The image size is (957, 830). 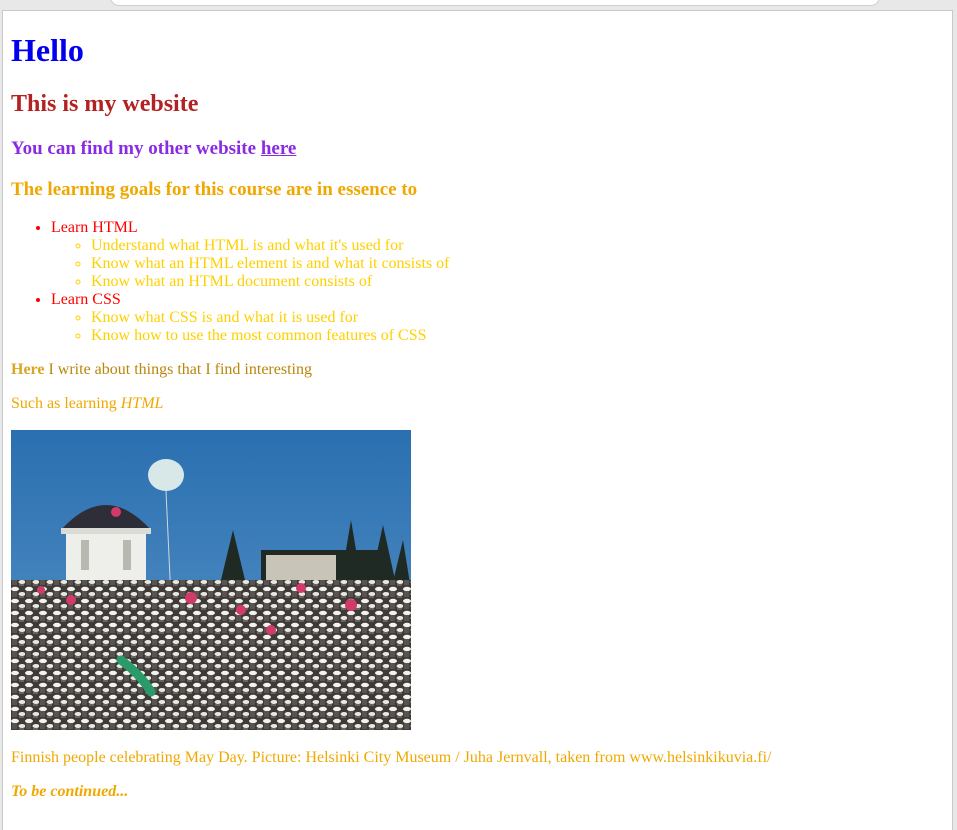 What do you see at coordinates (142, 403) in the screenshot?
I see `learning-emphasis: HTML` at bounding box center [142, 403].